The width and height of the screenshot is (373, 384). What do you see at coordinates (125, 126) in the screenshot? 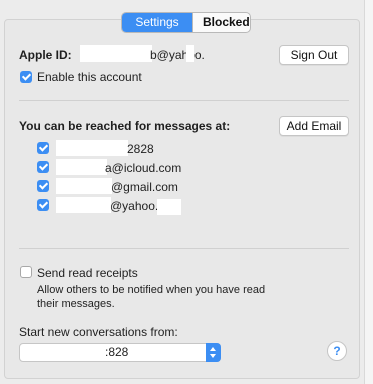
I see `reach-heading: You can be reached for messages at:` at bounding box center [125, 126].